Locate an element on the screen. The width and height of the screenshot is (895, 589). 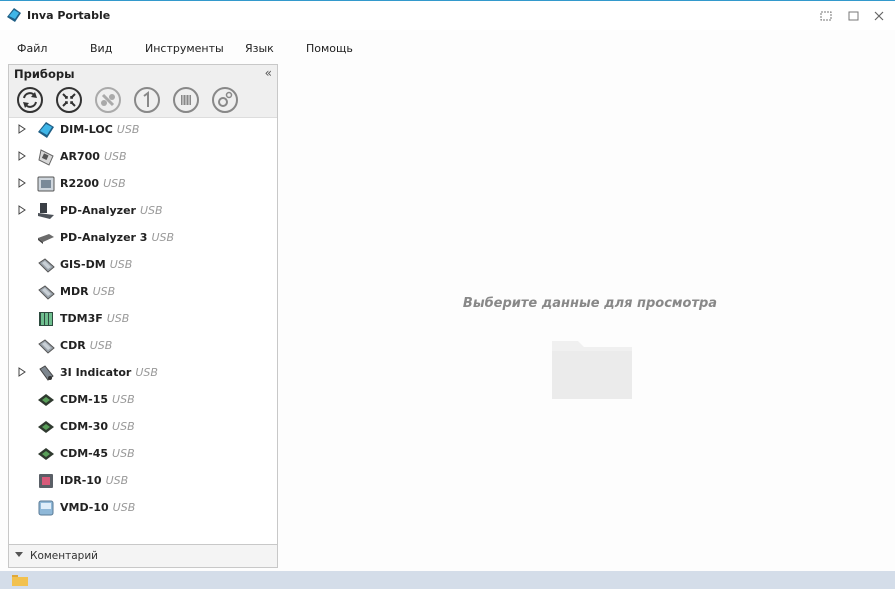
menu-language: Язык is located at coordinates (259, 48).